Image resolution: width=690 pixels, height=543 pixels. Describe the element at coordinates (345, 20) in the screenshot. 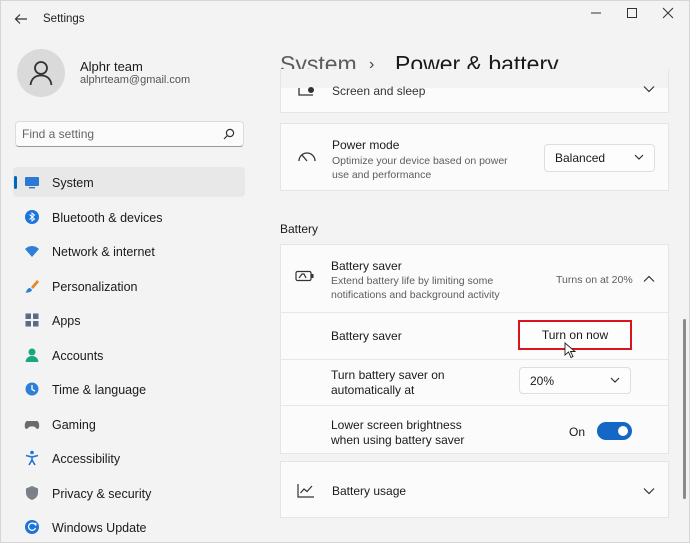

I see `title-bar: Settings` at that location.